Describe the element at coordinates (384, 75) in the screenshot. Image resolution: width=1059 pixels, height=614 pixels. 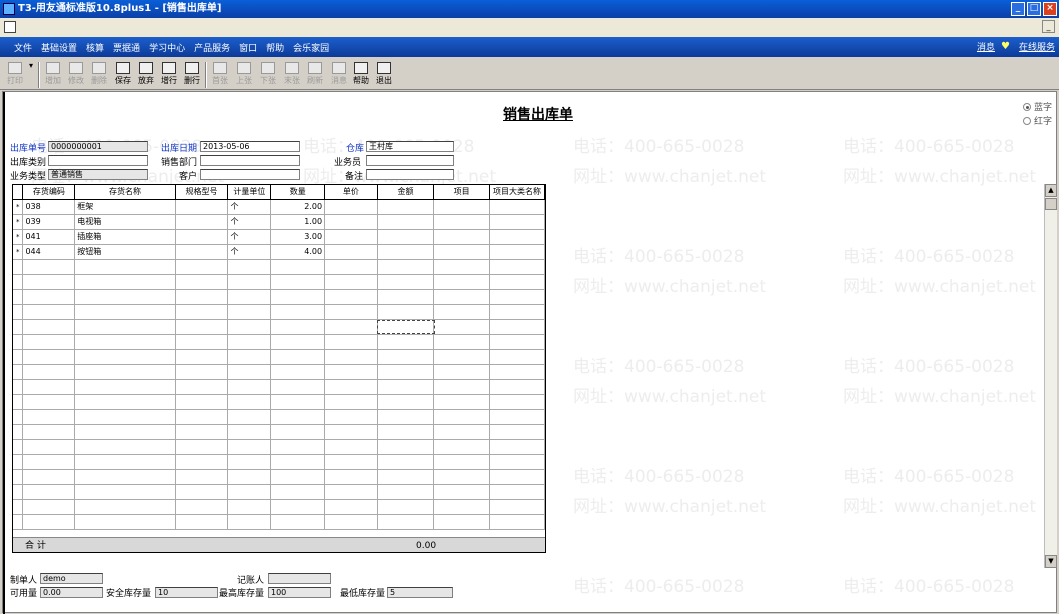
I see `exit-button: 退出` at that location.